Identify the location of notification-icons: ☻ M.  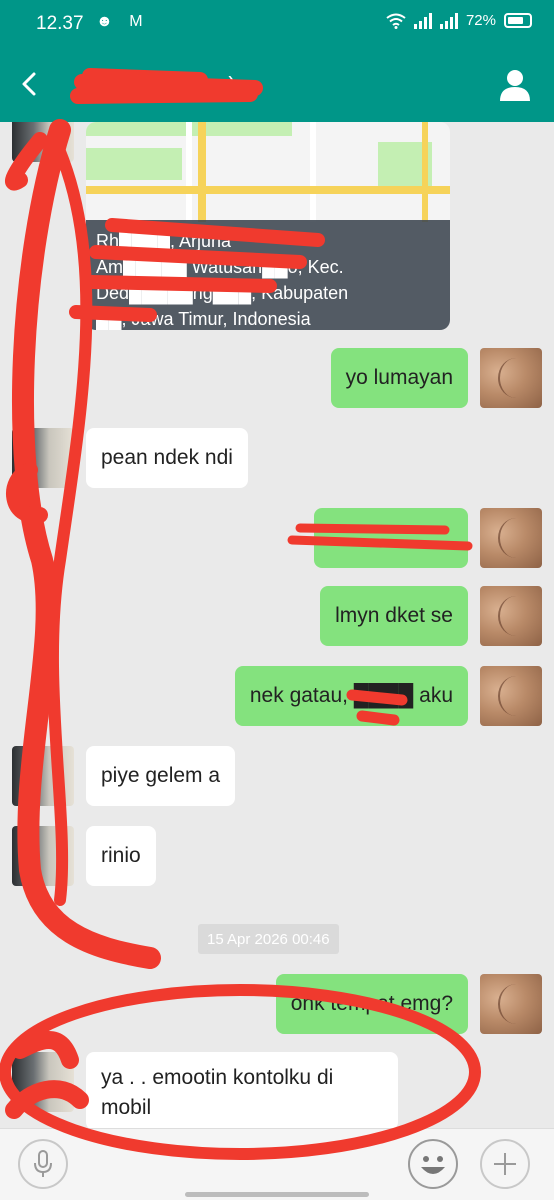
(122, 21).